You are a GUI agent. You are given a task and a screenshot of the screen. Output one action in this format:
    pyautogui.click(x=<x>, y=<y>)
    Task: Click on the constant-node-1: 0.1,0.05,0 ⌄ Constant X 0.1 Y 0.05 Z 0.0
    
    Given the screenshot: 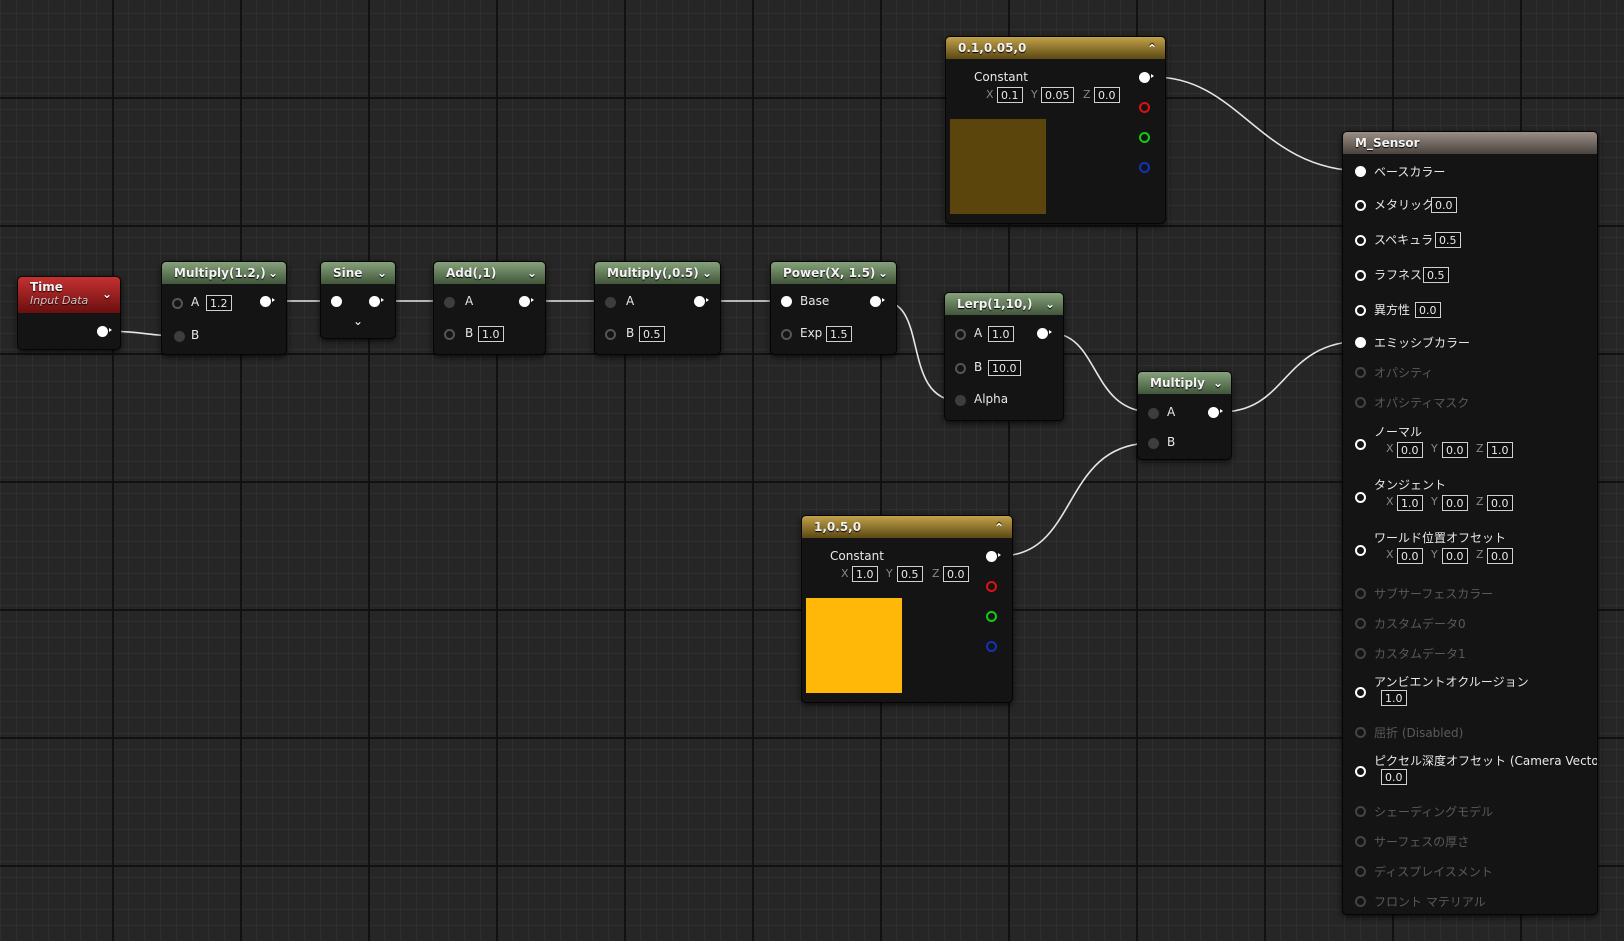 What is the action you would take?
    pyautogui.click(x=1055, y=130)
    